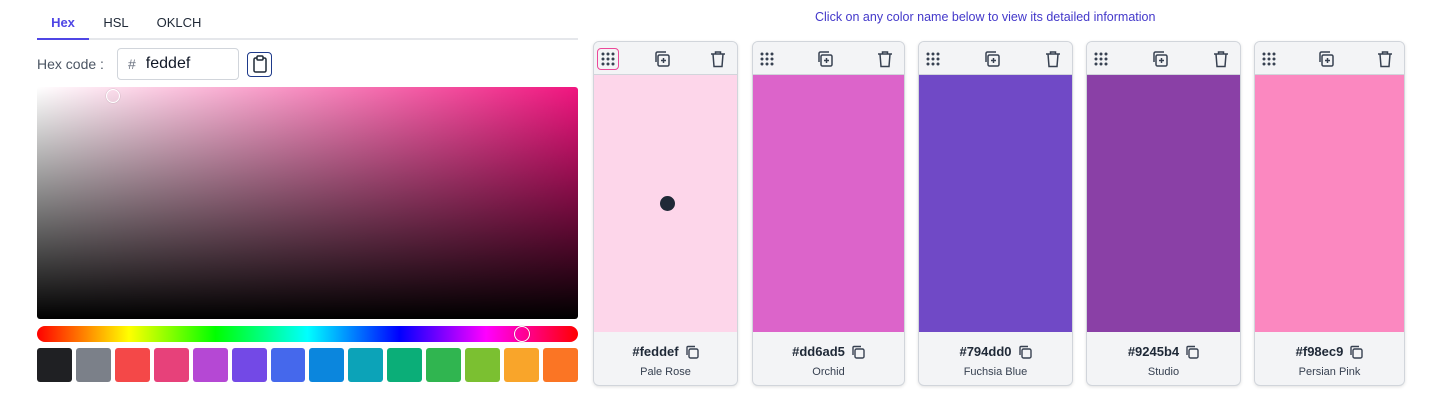 The width and height of the screenshot is (1446, 415). What do you see at coordinates (818, 351) in the screenshot?
I see `color-hex: #dd6ad5` at bounding box center [818, 351].